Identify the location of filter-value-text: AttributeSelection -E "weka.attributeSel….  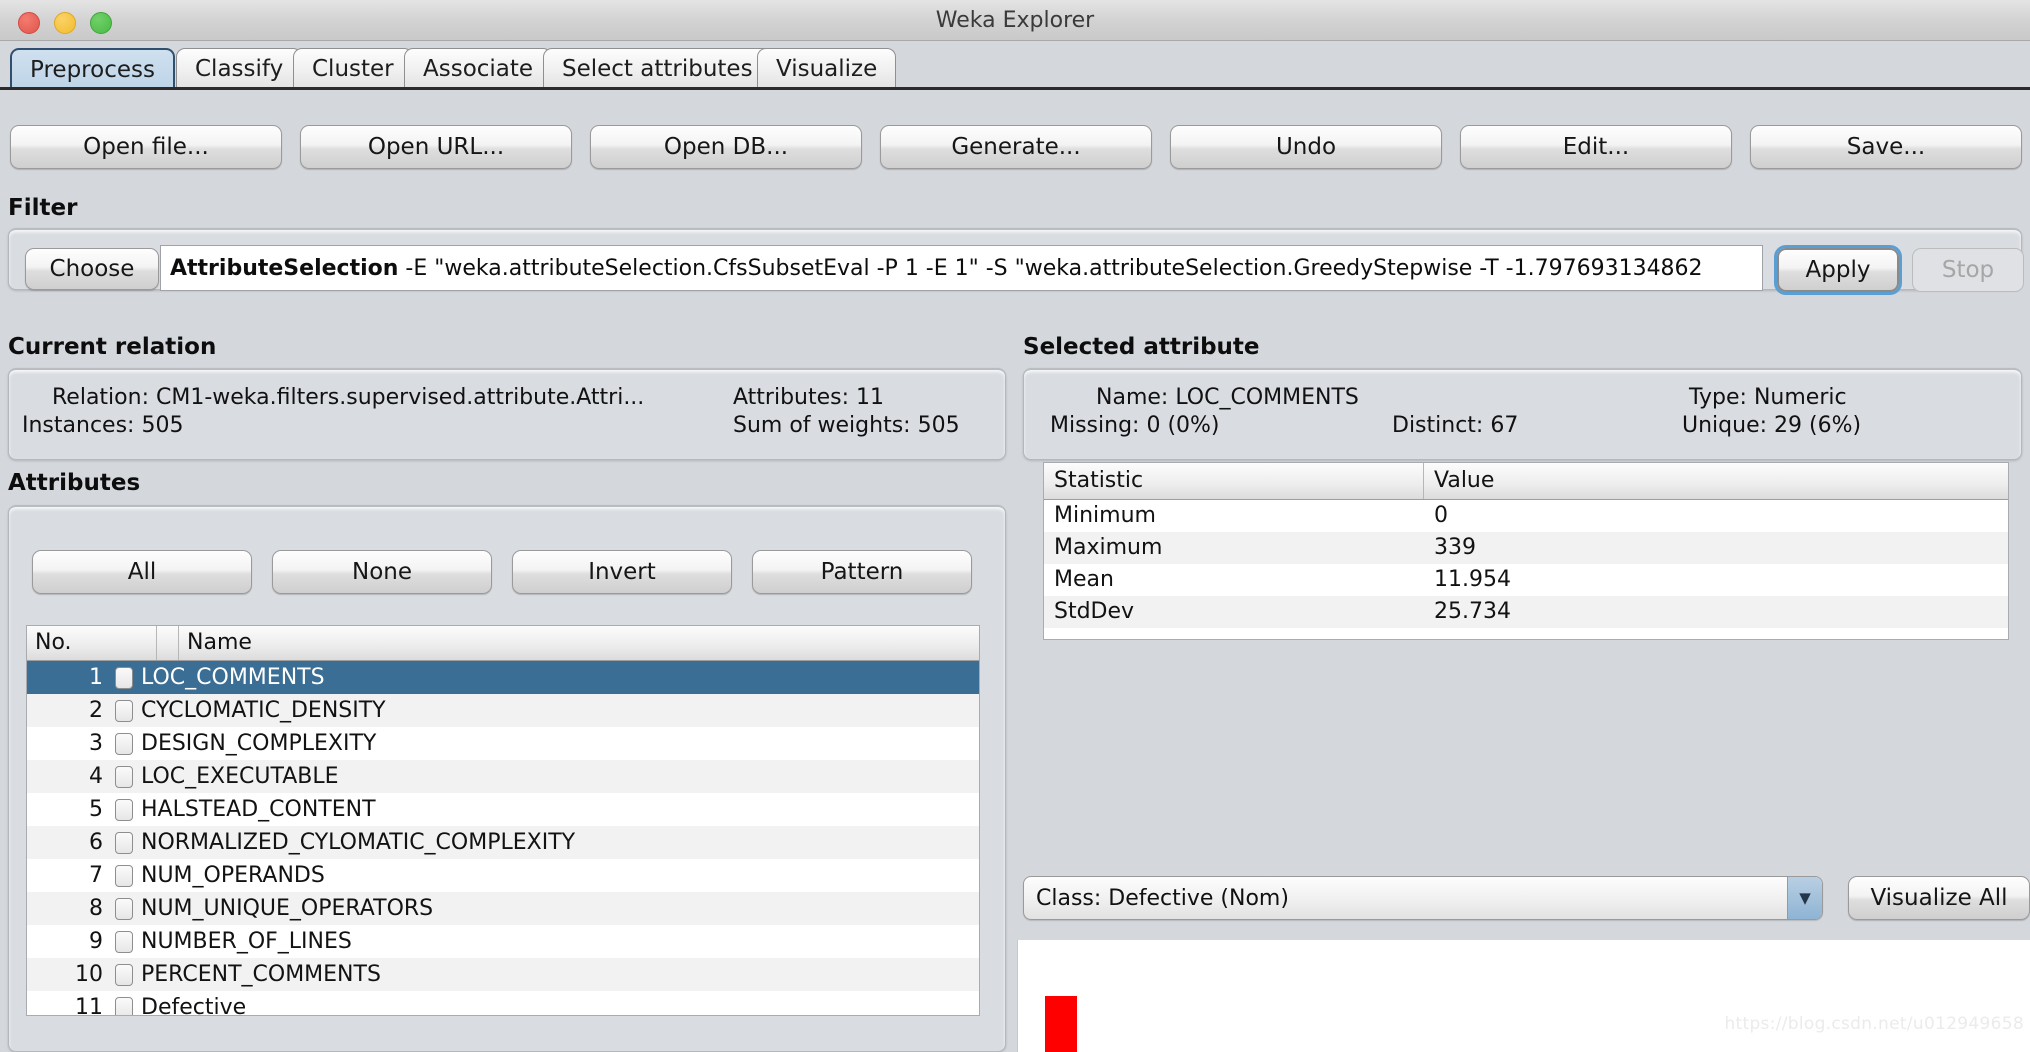
(932, 268).